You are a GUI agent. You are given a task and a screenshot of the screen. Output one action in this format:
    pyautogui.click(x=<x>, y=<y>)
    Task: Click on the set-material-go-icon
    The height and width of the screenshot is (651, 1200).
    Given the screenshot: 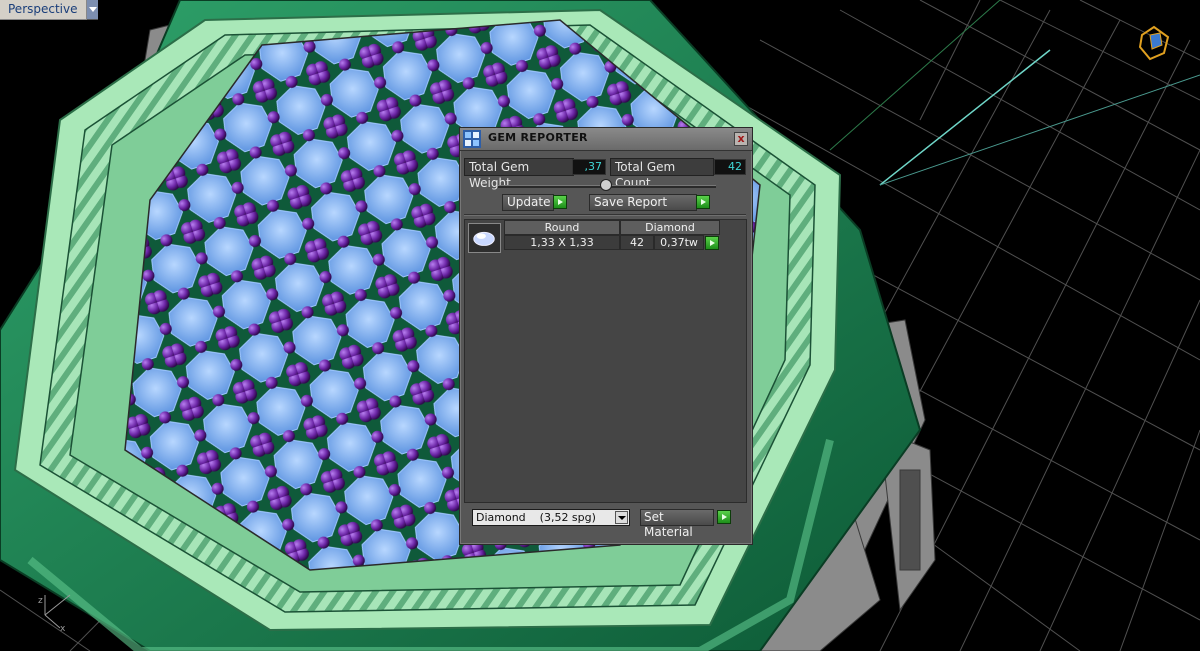 What is the action you would take?
    pyautogui.click(x=724, y=517)
    